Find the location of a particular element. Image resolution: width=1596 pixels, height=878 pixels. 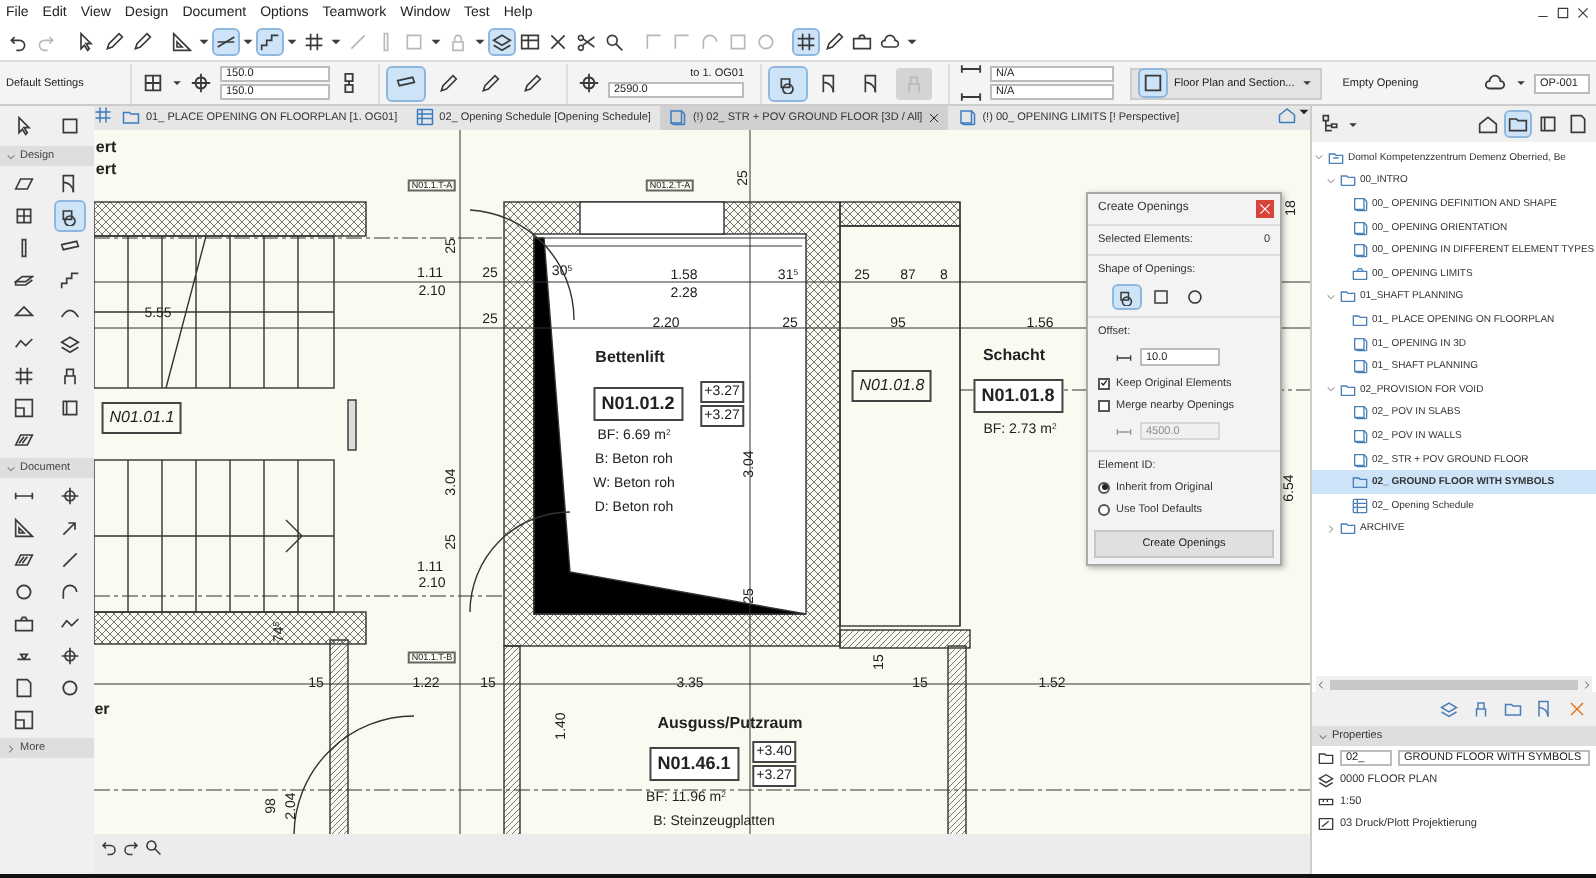

chevron-left-icon is located at coordinates (1321, 684).